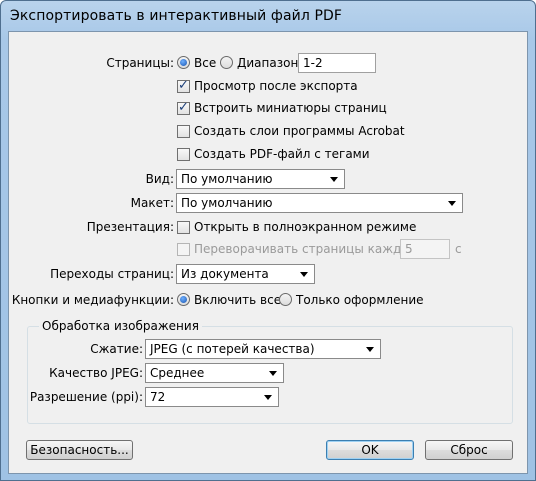 This screenshot has height=481, width=536. What do you see at coordinates (177, 373) in the screenshot?
I see `jpeg-quality-value: Среднее` at bounding box center [177, 373].